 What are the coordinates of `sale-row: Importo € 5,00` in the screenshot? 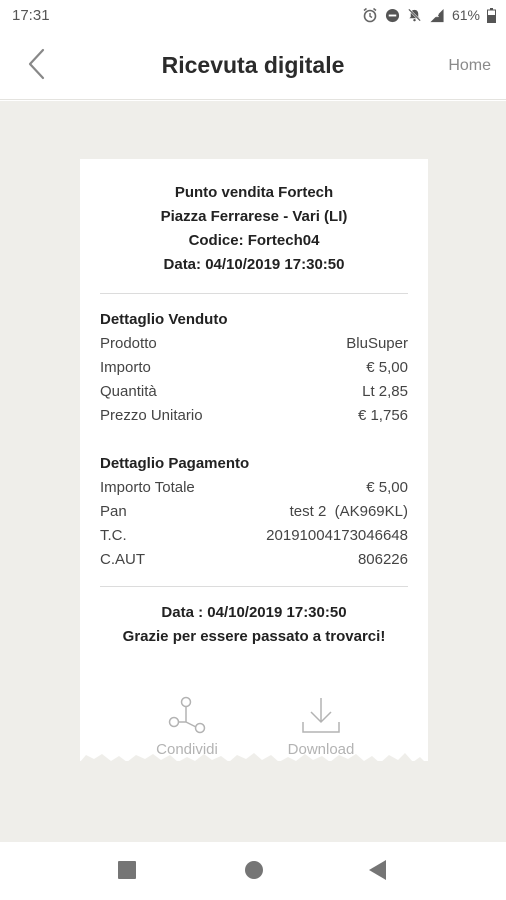 It's located at (254, 368).